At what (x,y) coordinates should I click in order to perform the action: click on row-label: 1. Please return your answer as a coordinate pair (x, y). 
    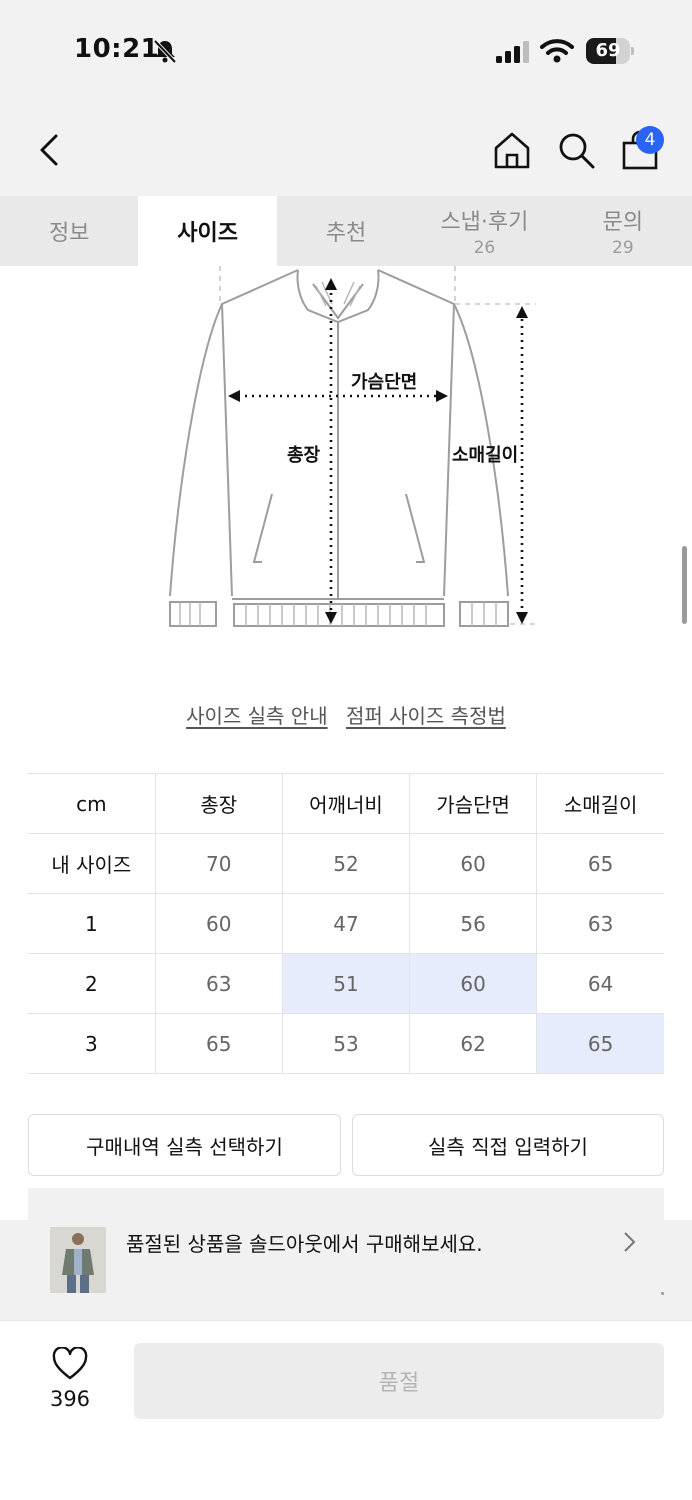
    Looking at the image, I should click on (92, 923).